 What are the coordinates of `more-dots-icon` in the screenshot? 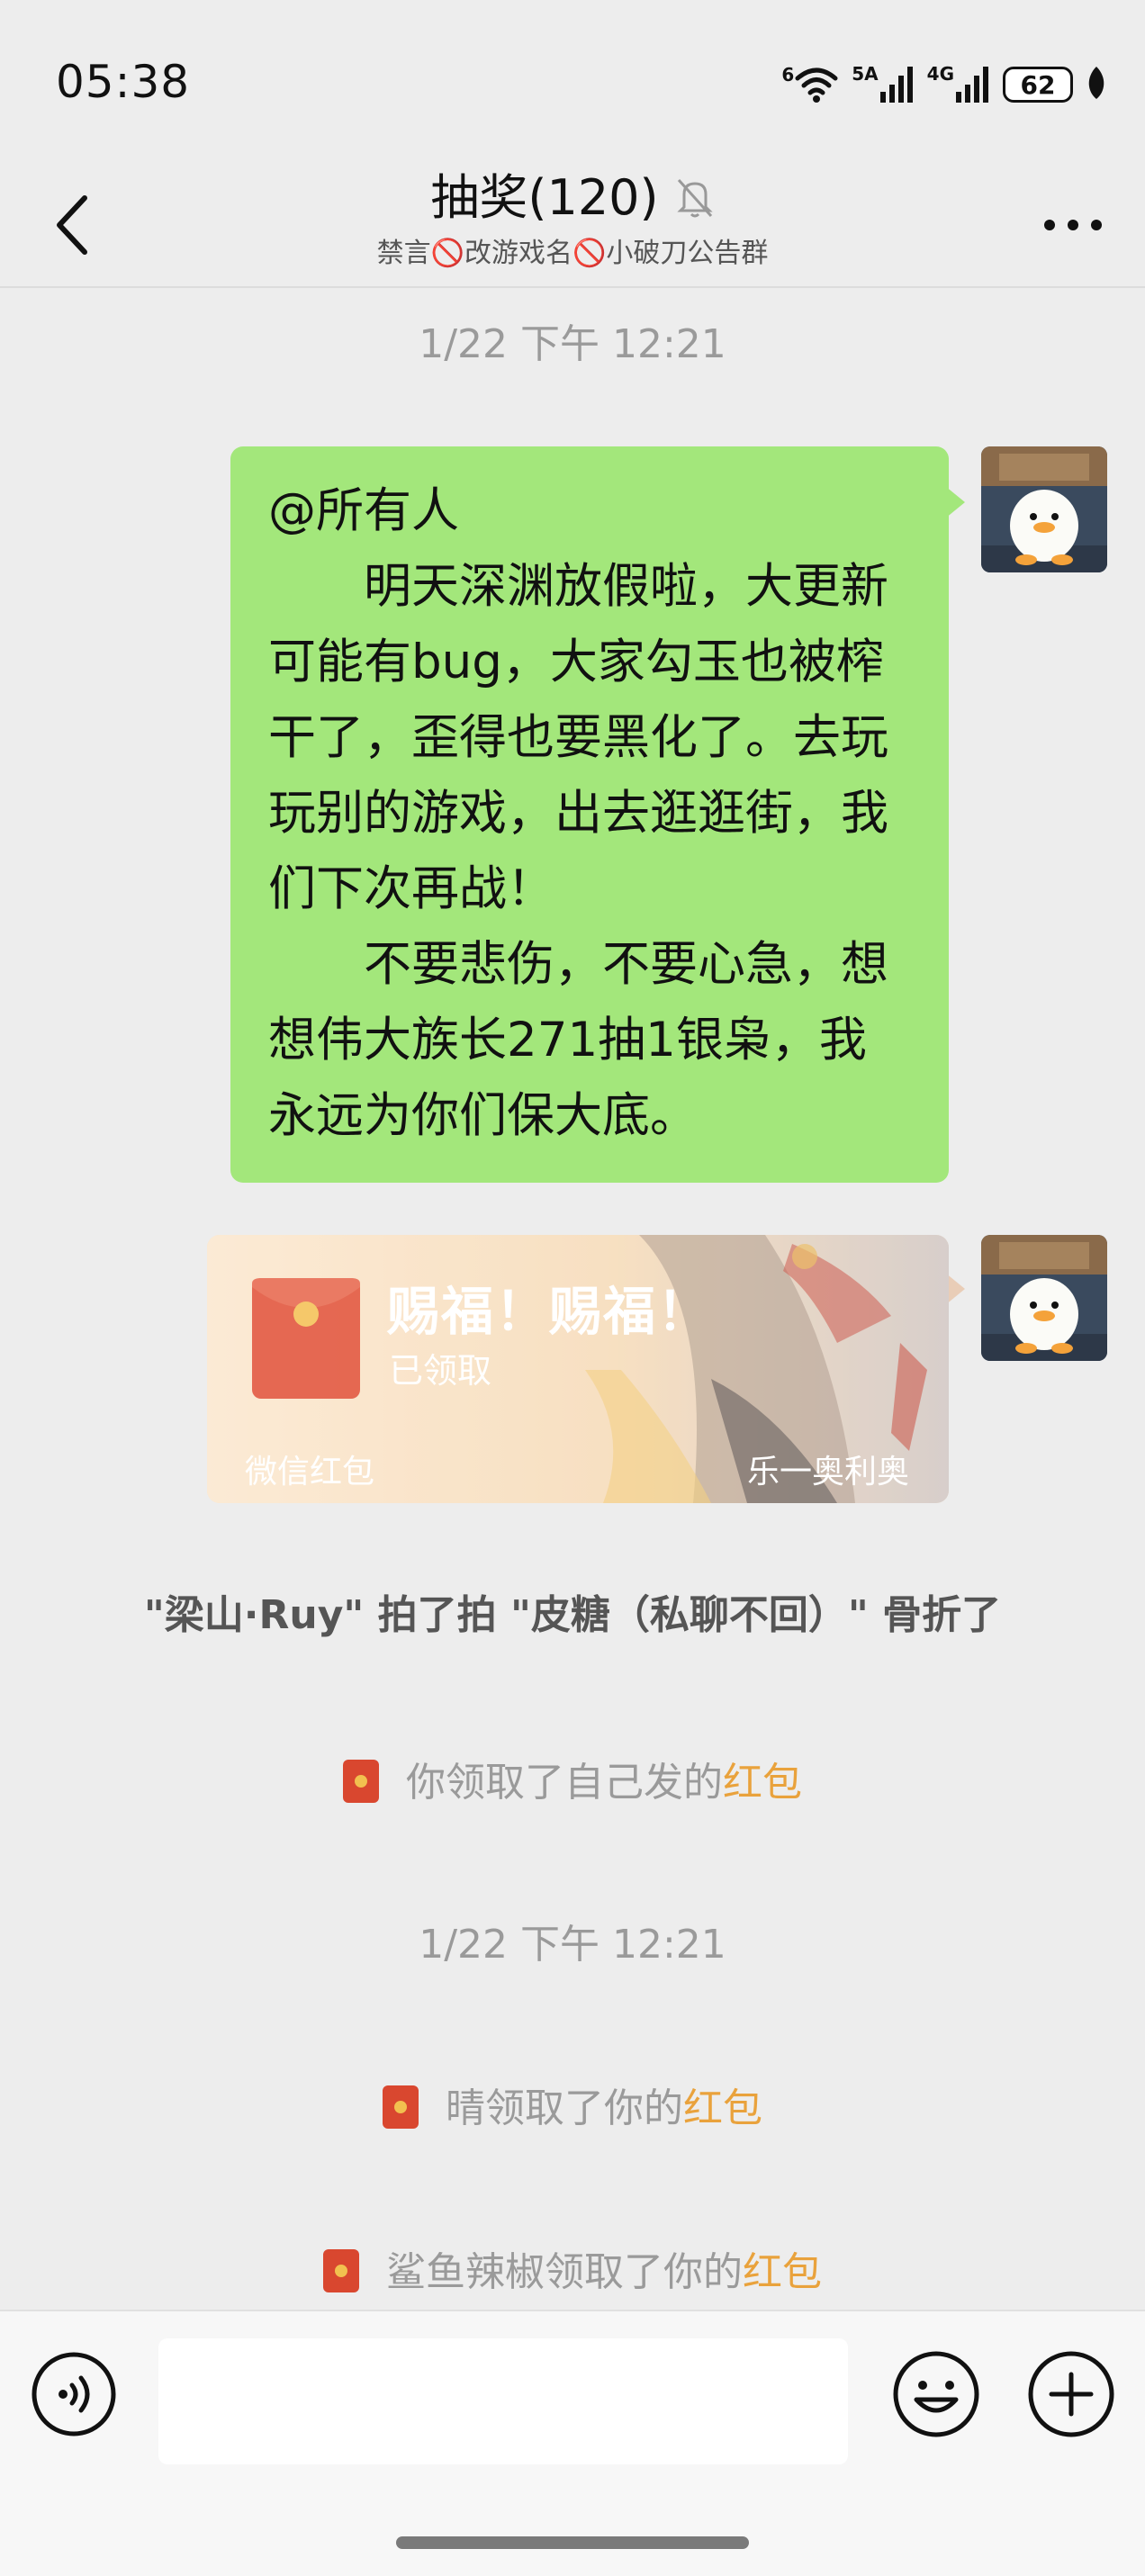 It's located at (1073, 225).